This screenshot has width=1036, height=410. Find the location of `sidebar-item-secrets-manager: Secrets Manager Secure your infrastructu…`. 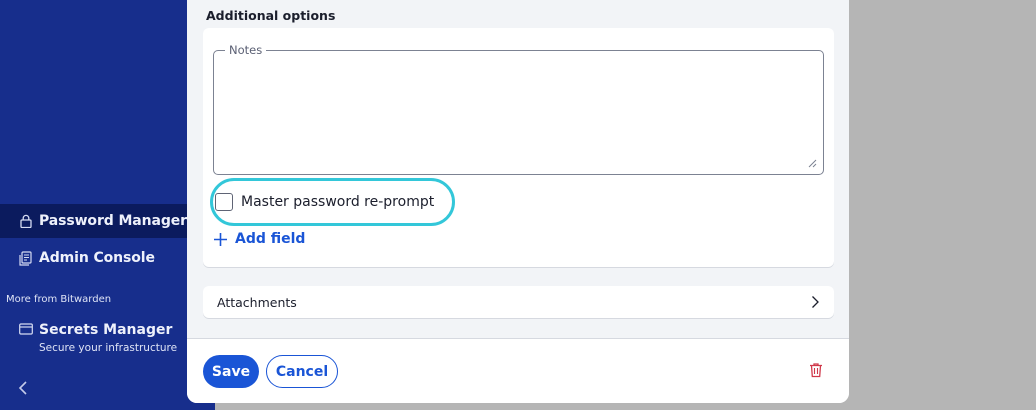

sidebar-item-secrets-manager: Secrets Manager Secure your infrastructu… is located at coordinates (98, 338).